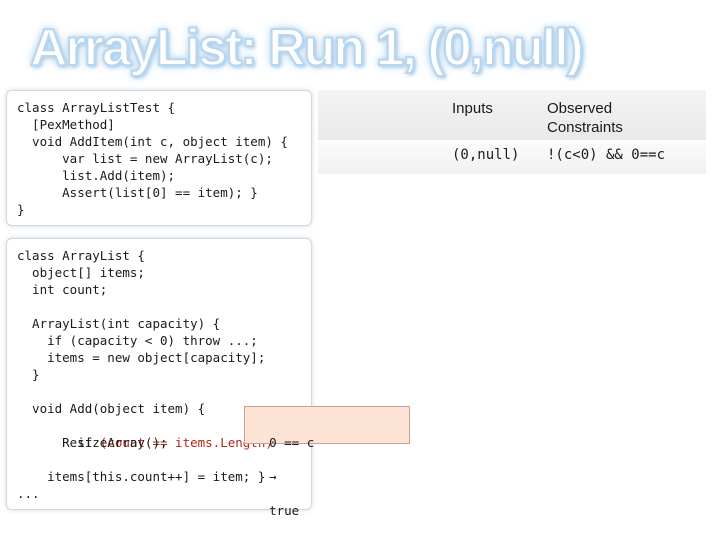 This screenshot has width=720, height=540. Describe the element at coordinates (585, 118) in the screenshot. I see `header-observed-constraints: Observed Constraints` at that location.